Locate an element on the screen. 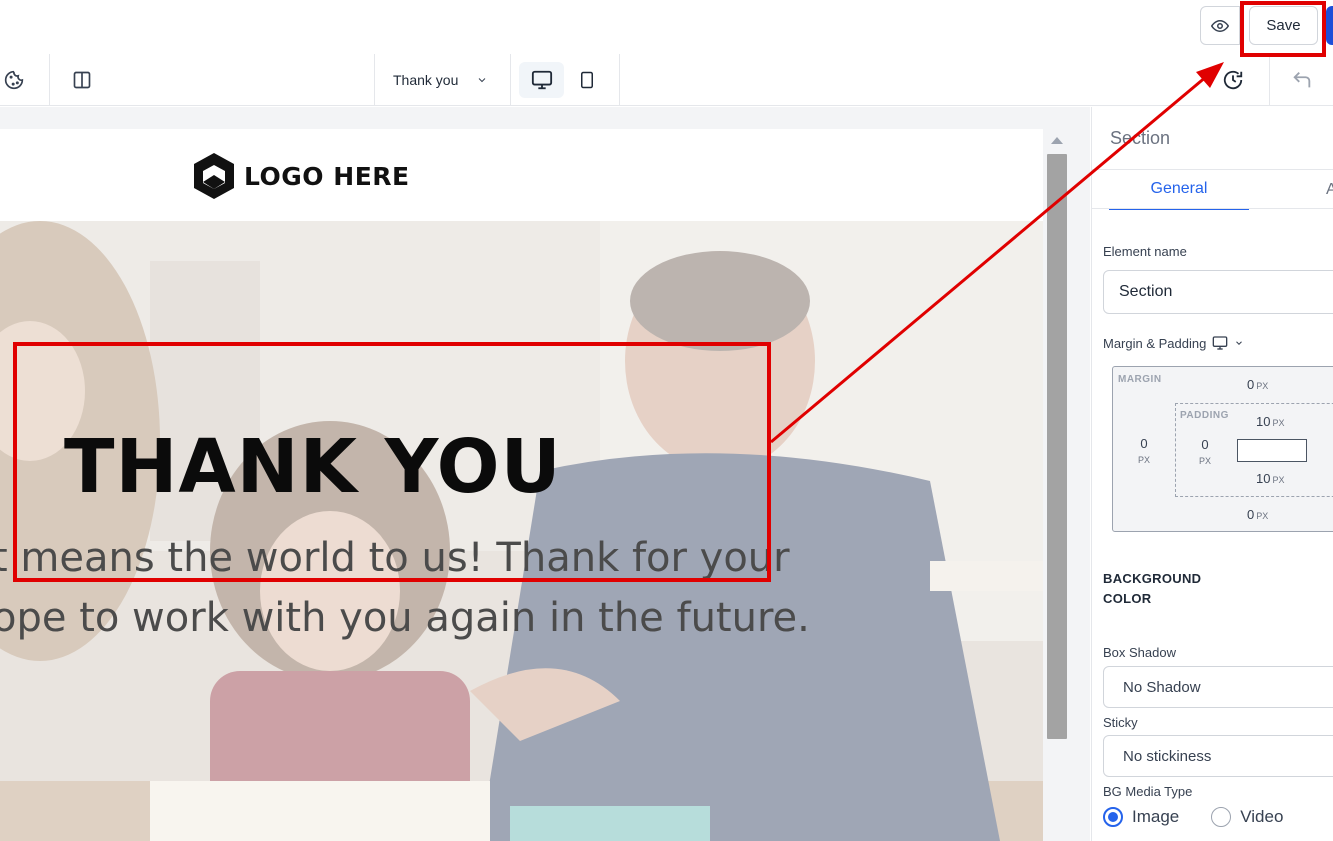  bg-media-type-options: Image Video is located at coordinates (1193, 817).